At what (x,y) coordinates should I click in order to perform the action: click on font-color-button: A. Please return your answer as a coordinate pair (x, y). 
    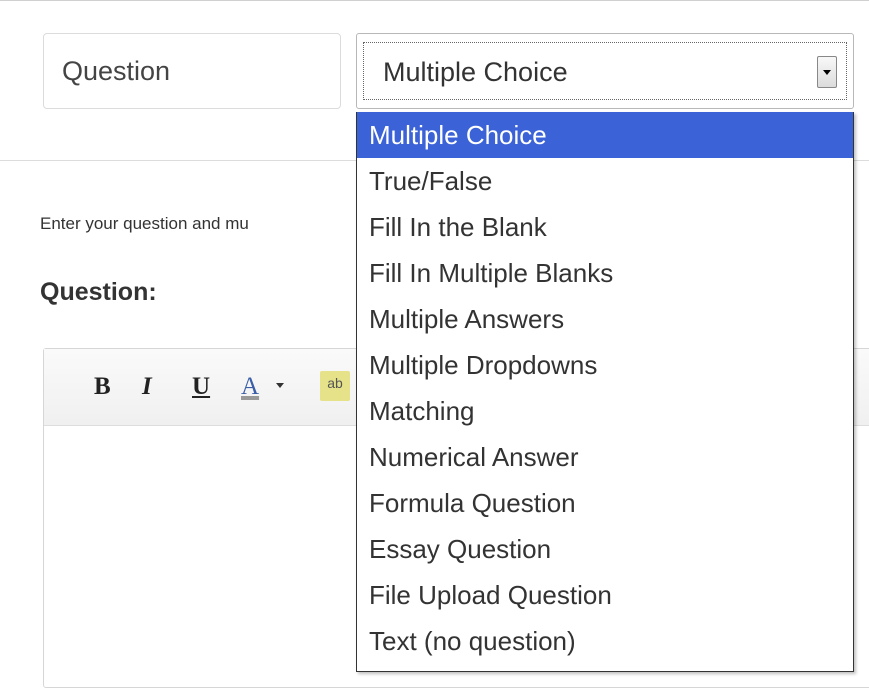
    Looking at the image, I should click on (250, 387).